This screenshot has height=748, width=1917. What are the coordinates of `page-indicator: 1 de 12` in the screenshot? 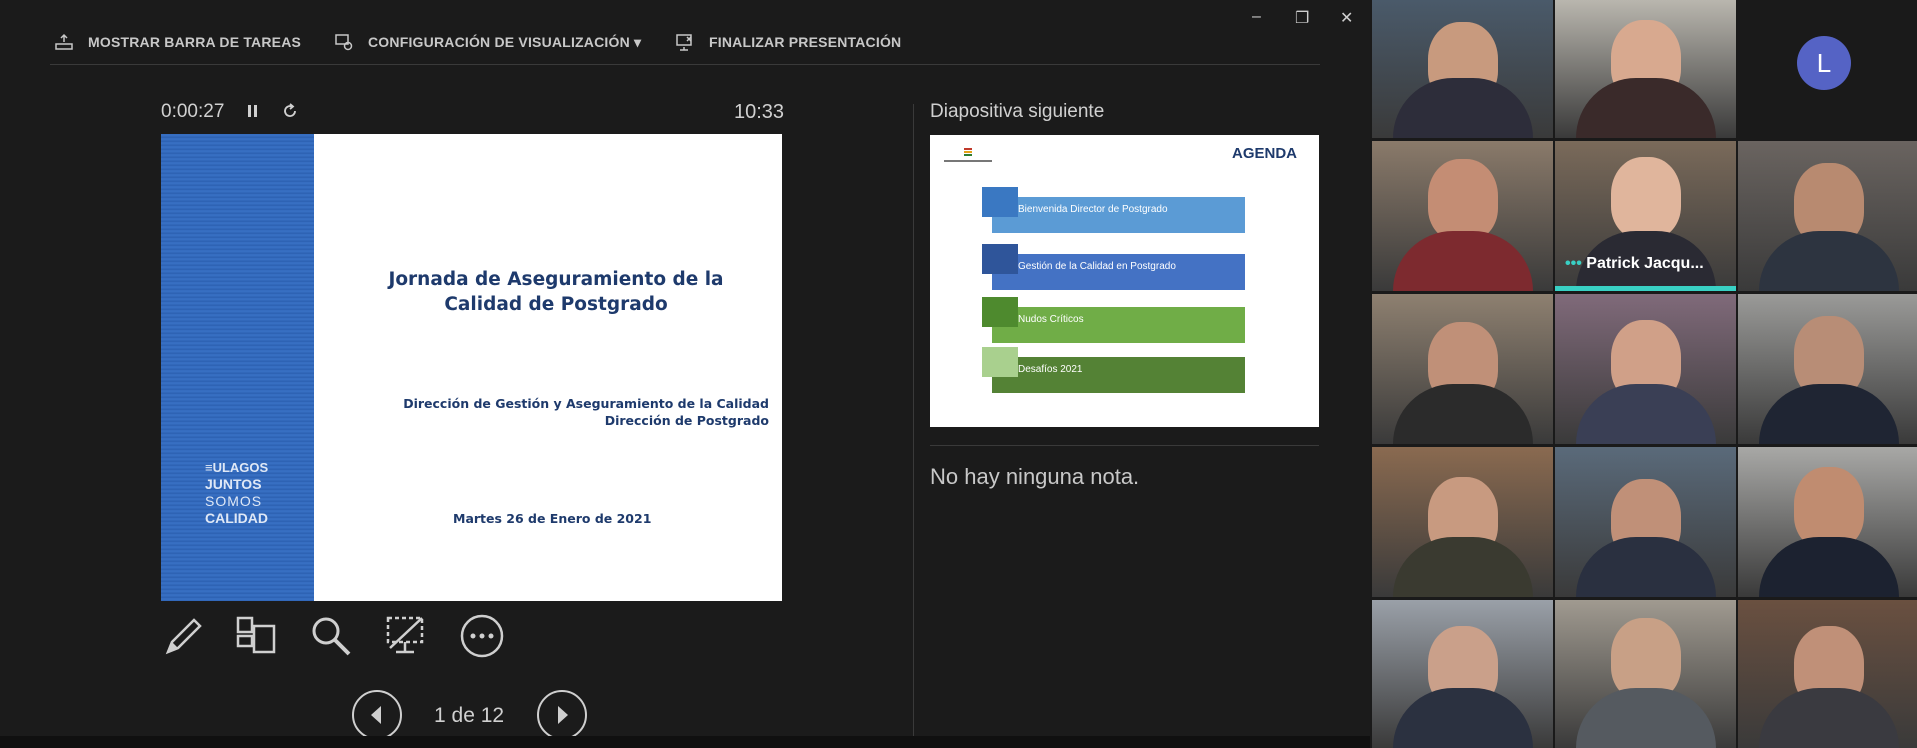 It's located at (469, 716).